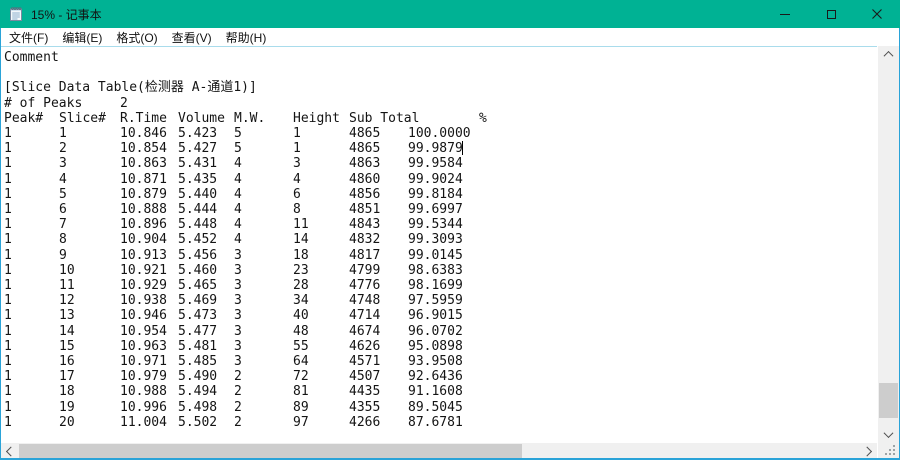 The height and width of the screenshot is (460, 900). Describe the element at coordinates (450, 37) in the screenshot. I see `menu-bar: 文件(F) 编辑(E) 格式(O) 查看(V) 帮助(H)` at that location.